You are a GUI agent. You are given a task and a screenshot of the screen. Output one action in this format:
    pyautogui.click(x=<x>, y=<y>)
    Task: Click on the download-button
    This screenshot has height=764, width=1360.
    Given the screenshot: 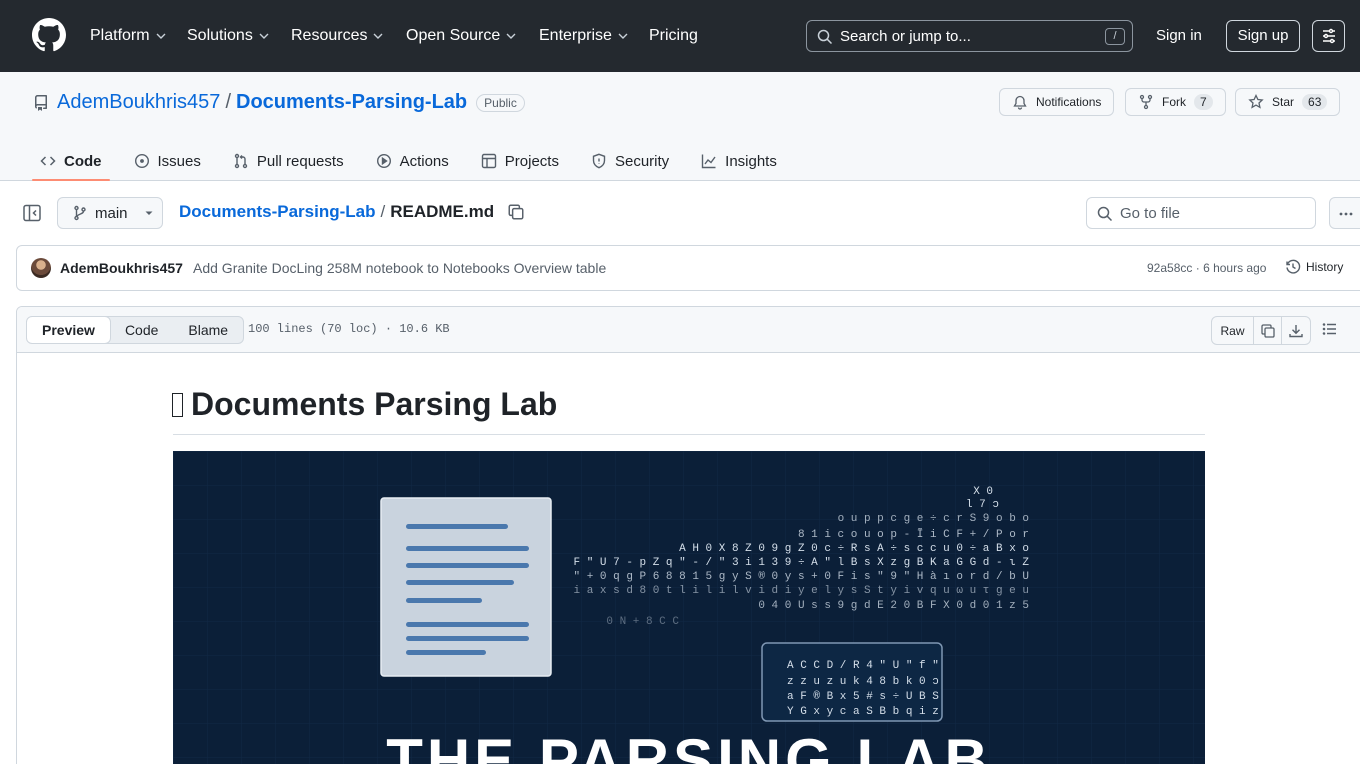 What is the action you would take?
    pyautogui.click(x=1296, y=330)
    